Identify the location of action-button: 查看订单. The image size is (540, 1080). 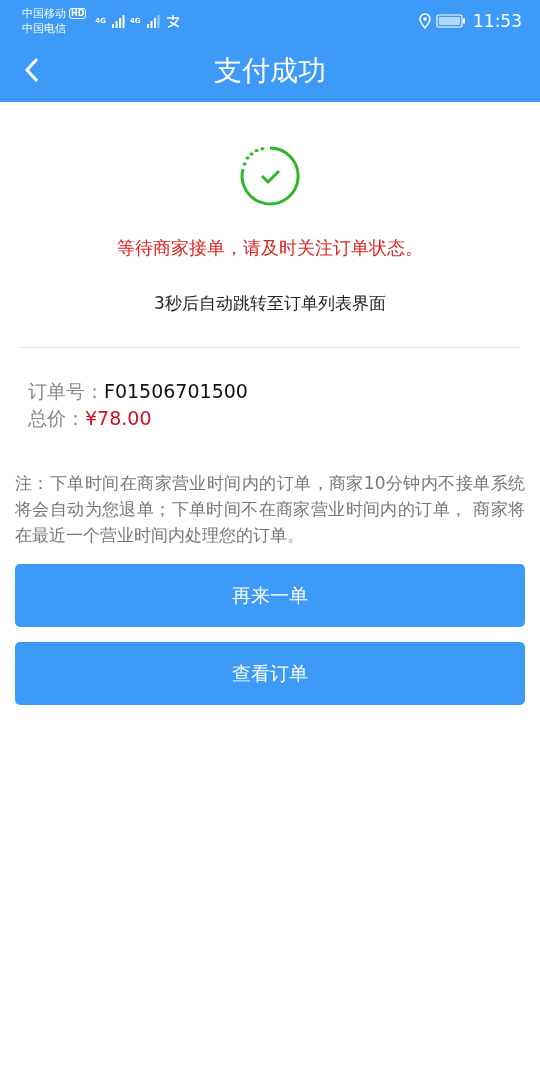
(270, 673).